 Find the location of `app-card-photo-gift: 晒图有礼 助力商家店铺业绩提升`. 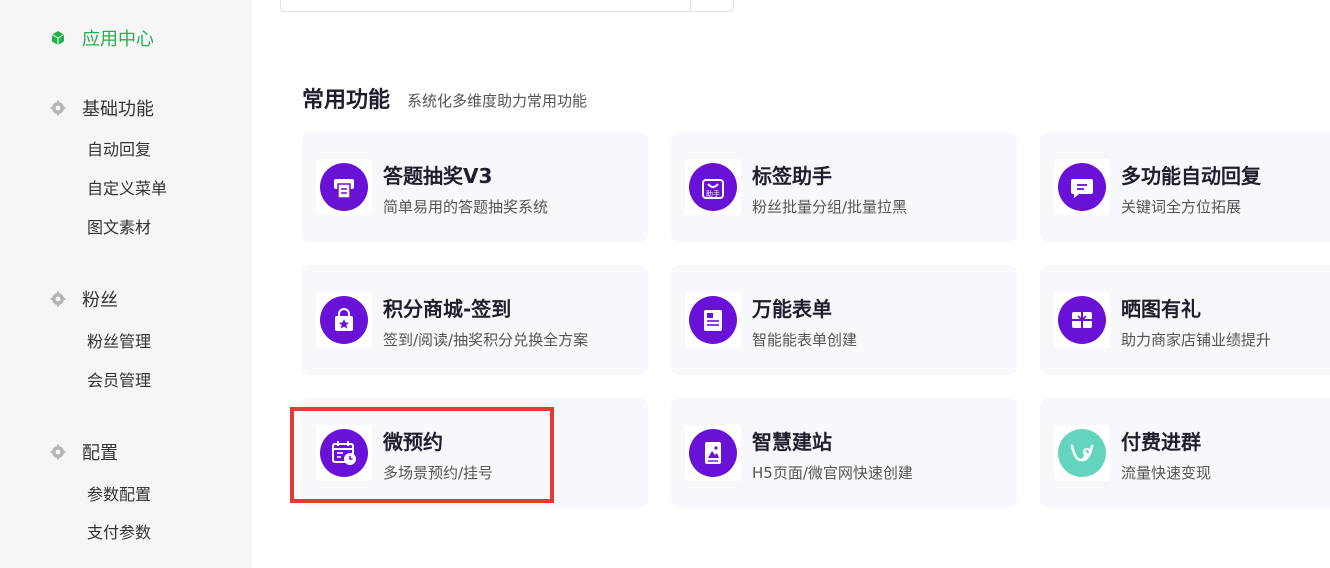

app-card-photo-gift: 晒图有礼 助力商家店铺业绩提升 is located at coordinates (1185, 320).